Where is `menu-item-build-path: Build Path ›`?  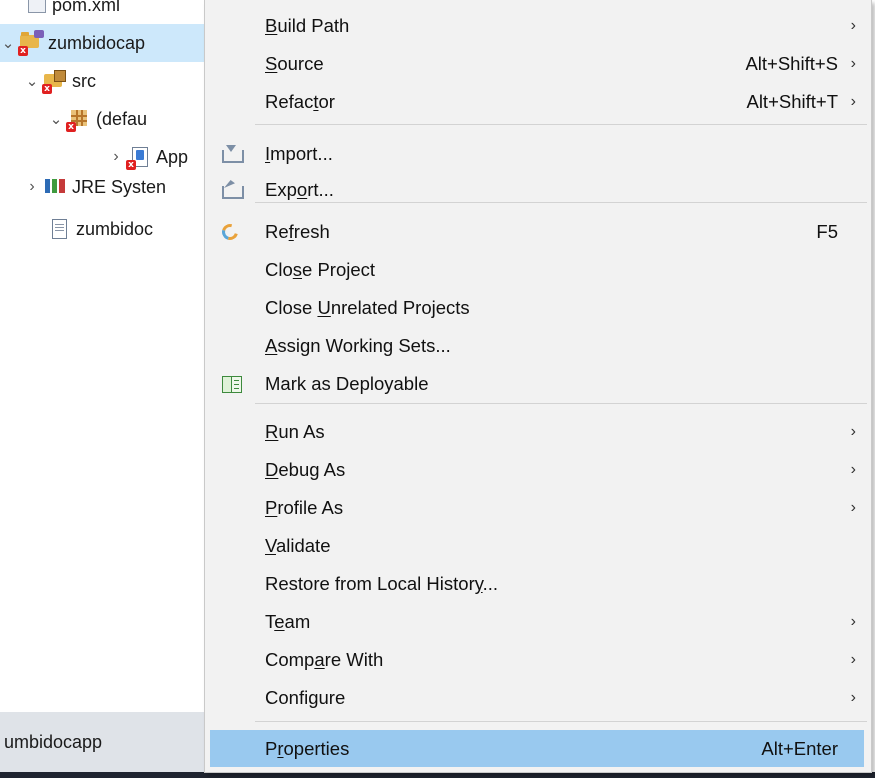 menu-item-build-path: Build Path › is located at coordinates (537, 25).